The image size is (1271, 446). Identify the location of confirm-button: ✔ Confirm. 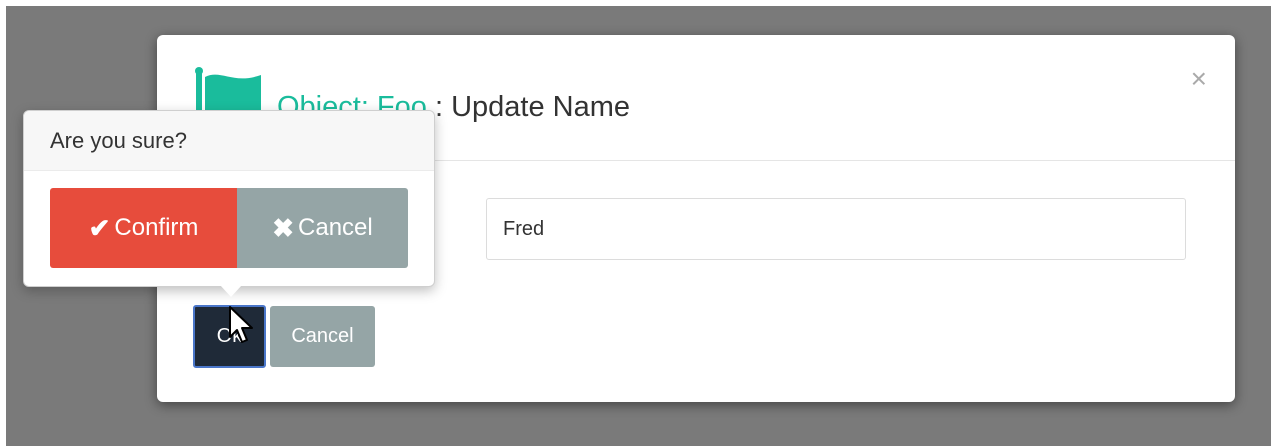
(143, 228).